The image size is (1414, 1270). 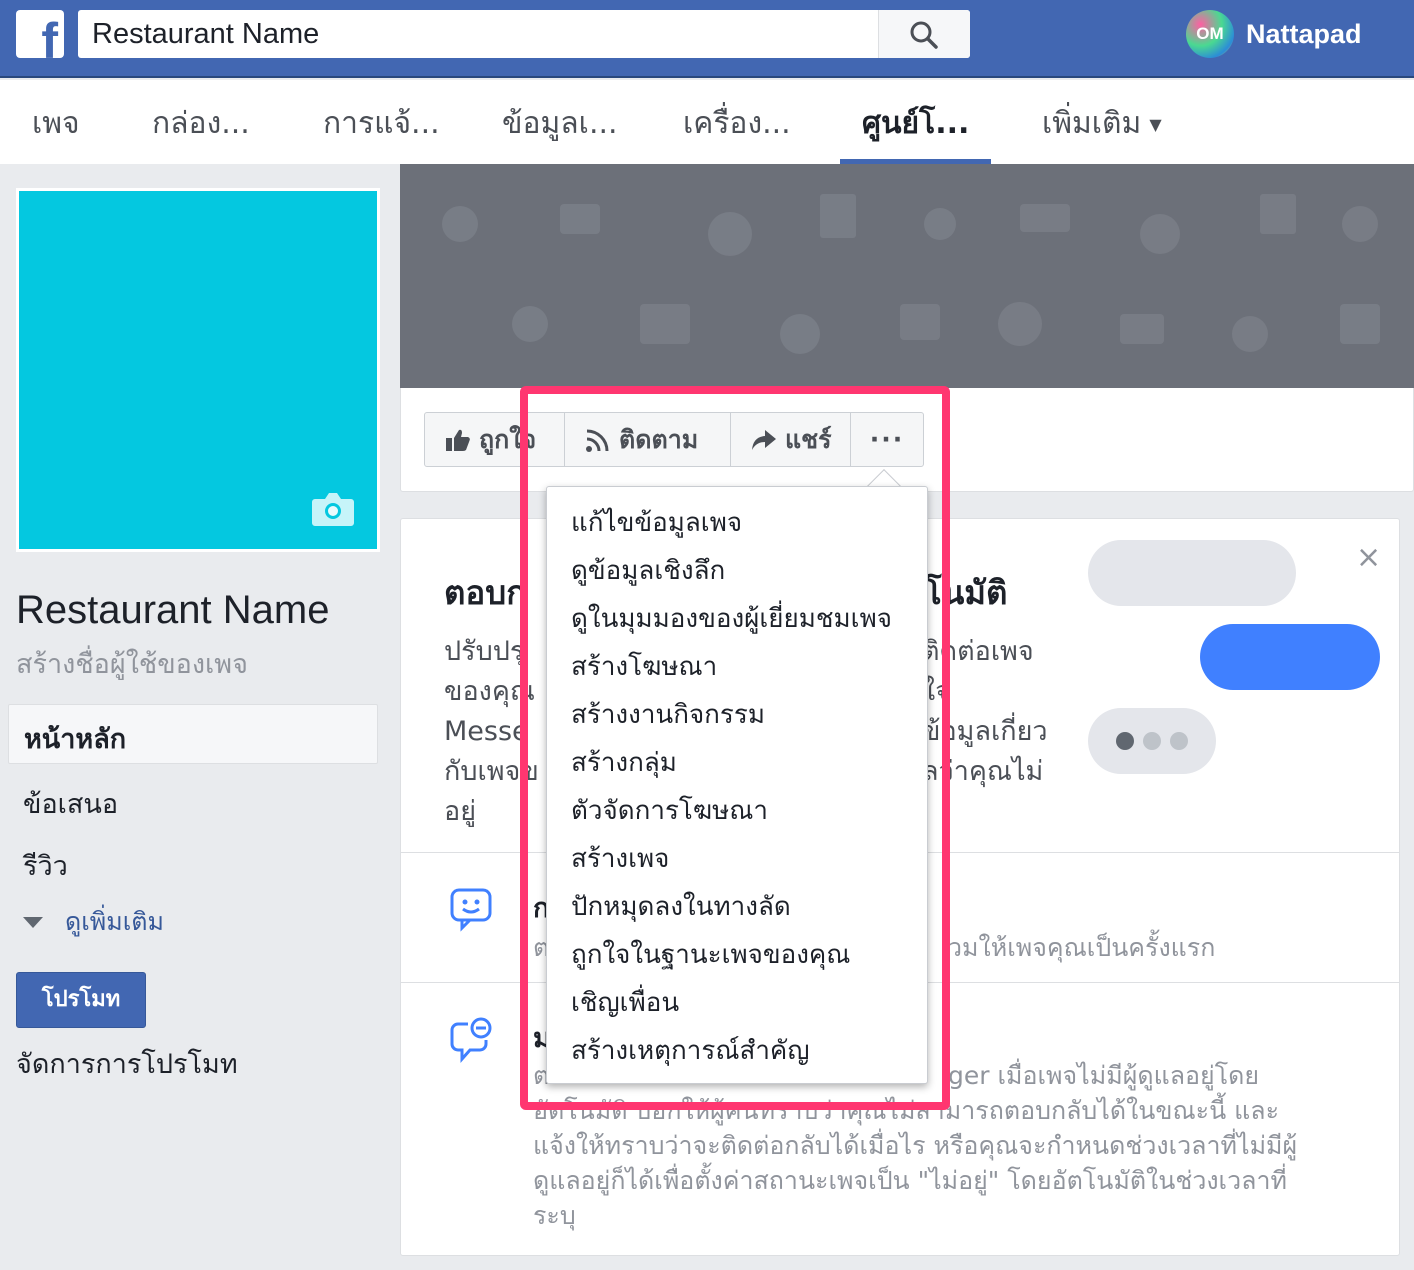 I want to click on desc-line: Messe, so click(x=486, y=731).